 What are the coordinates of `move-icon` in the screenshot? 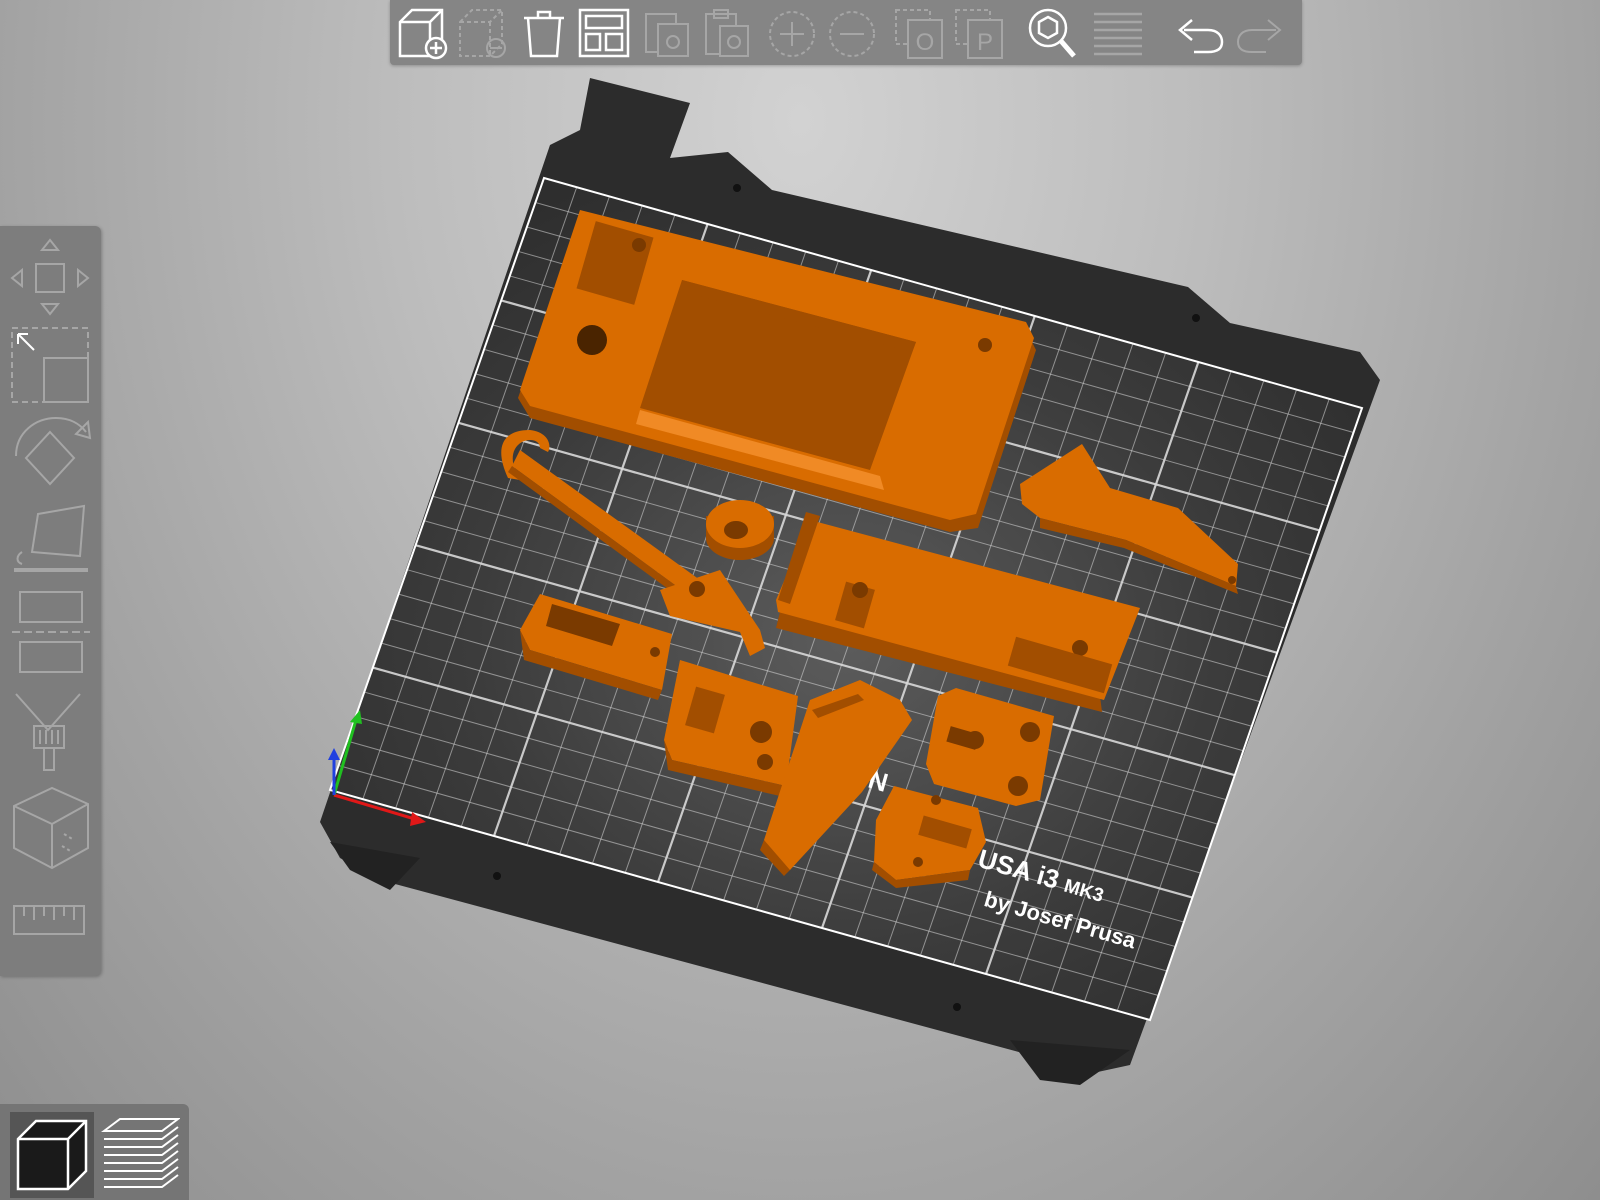 It's located at (50, 277).